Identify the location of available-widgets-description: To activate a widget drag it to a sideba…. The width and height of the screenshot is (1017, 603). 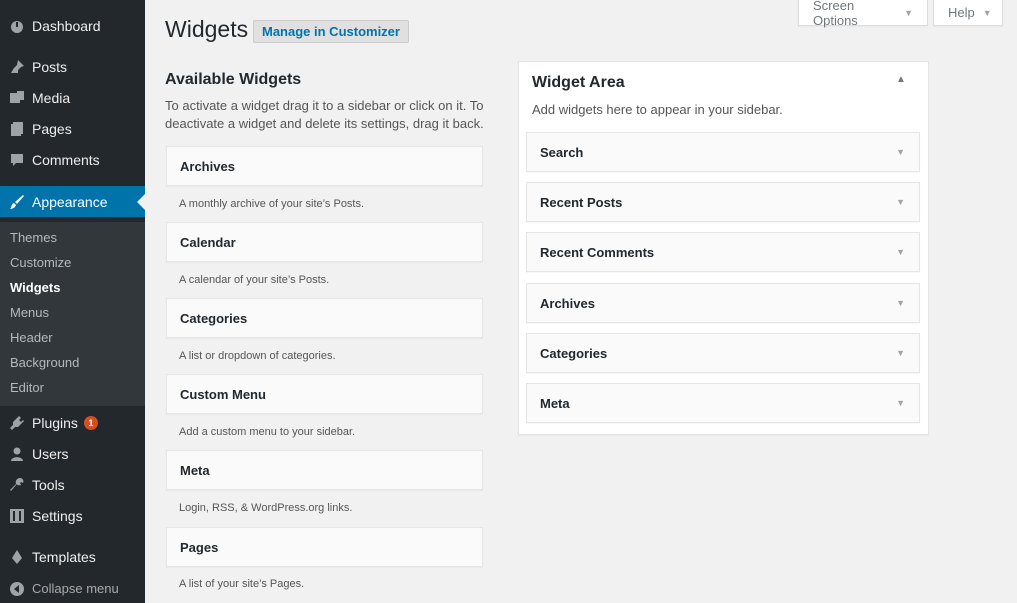
(324, 114).